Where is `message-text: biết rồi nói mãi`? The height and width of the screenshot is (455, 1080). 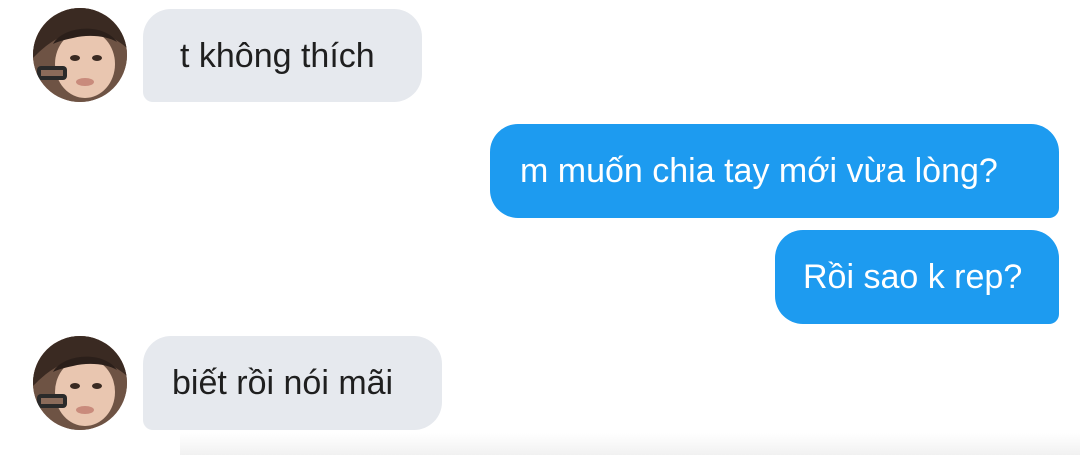
message-text: biết rồi nói mãi is located at coordinates (283, 383).